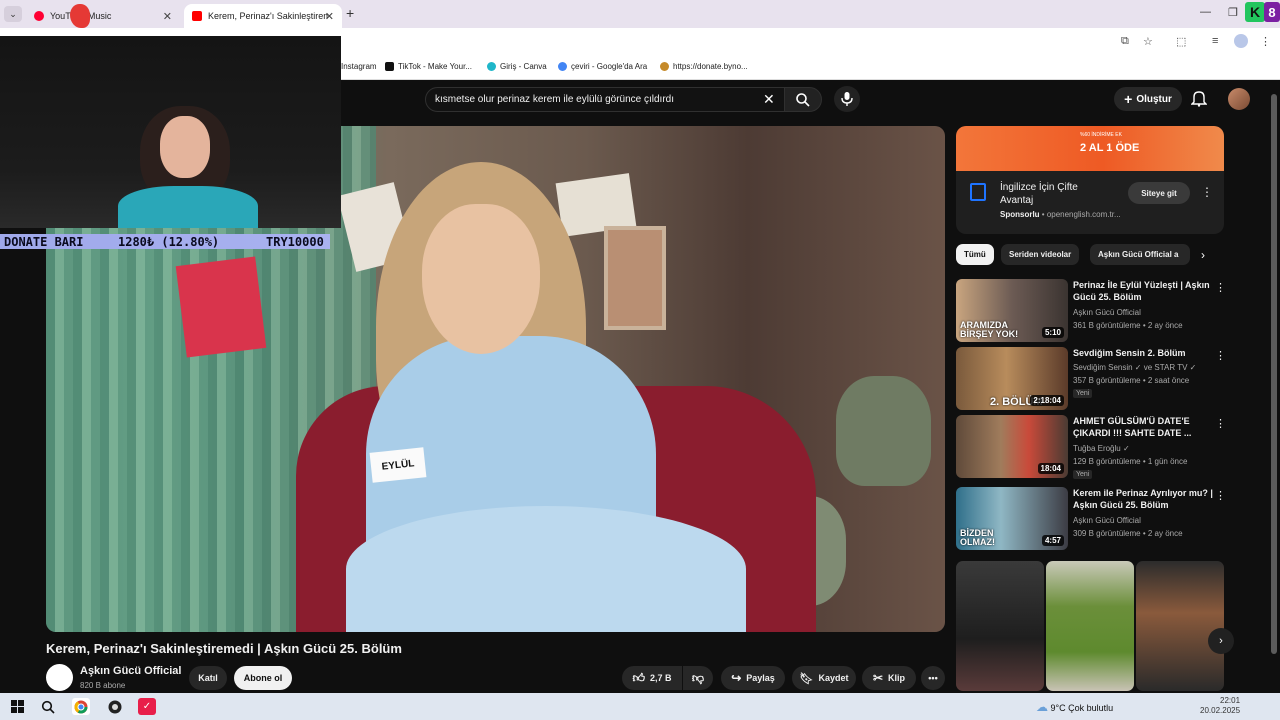 The height and width of the screenshot is (720, 1280). I want to click on extensions-icon: ⬚, so click(1181, 41).